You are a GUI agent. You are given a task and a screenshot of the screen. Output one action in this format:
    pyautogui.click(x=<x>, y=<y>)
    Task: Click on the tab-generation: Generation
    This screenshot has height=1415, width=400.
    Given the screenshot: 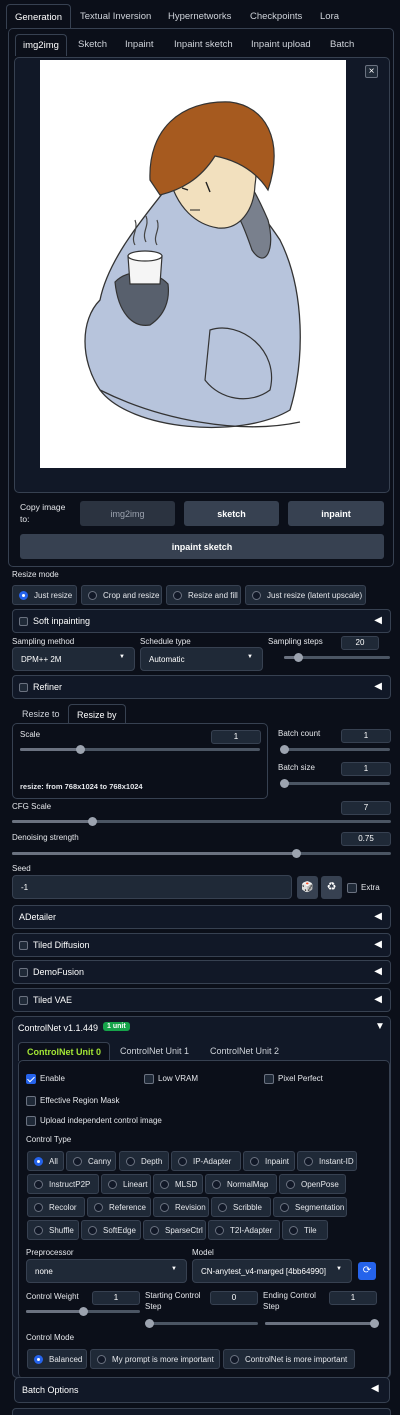 What is the action you would take?
    pyautogui.click(x=39, y=16)
    